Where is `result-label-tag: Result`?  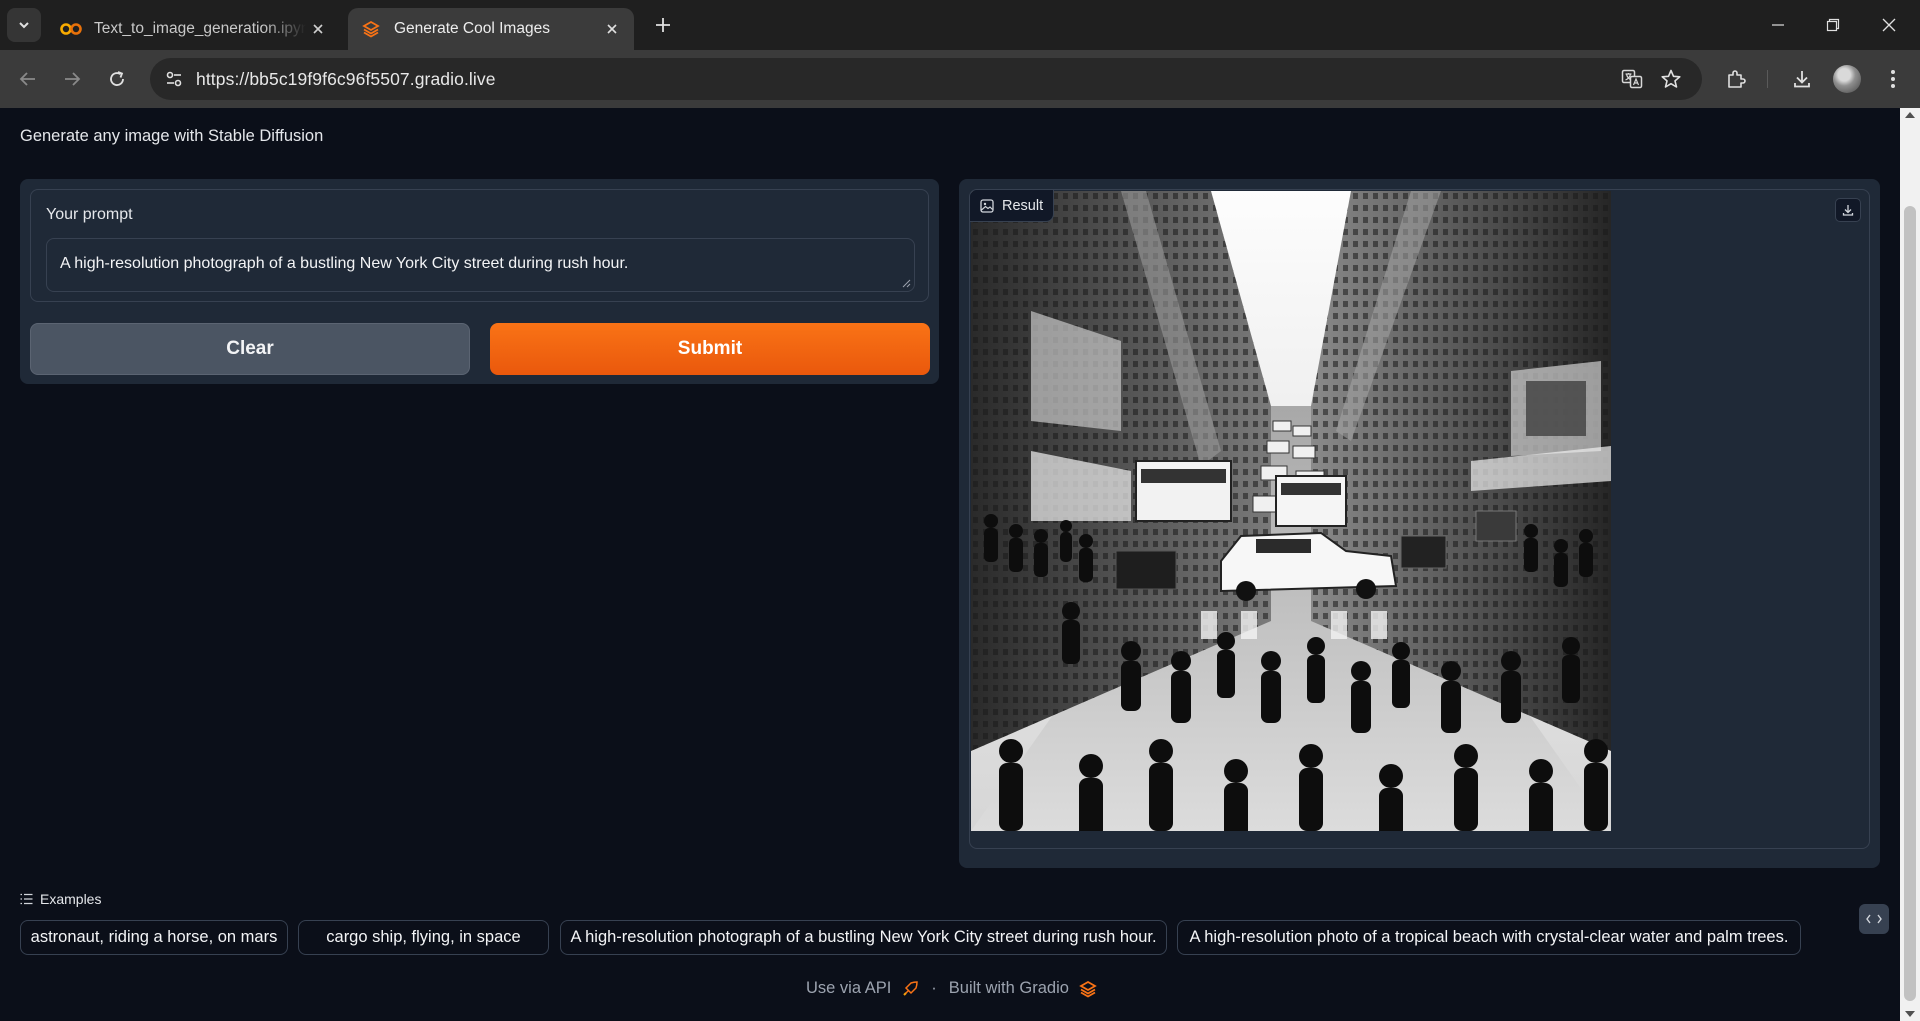
result-label-tag: Result is located at coordinates (1012, 206).